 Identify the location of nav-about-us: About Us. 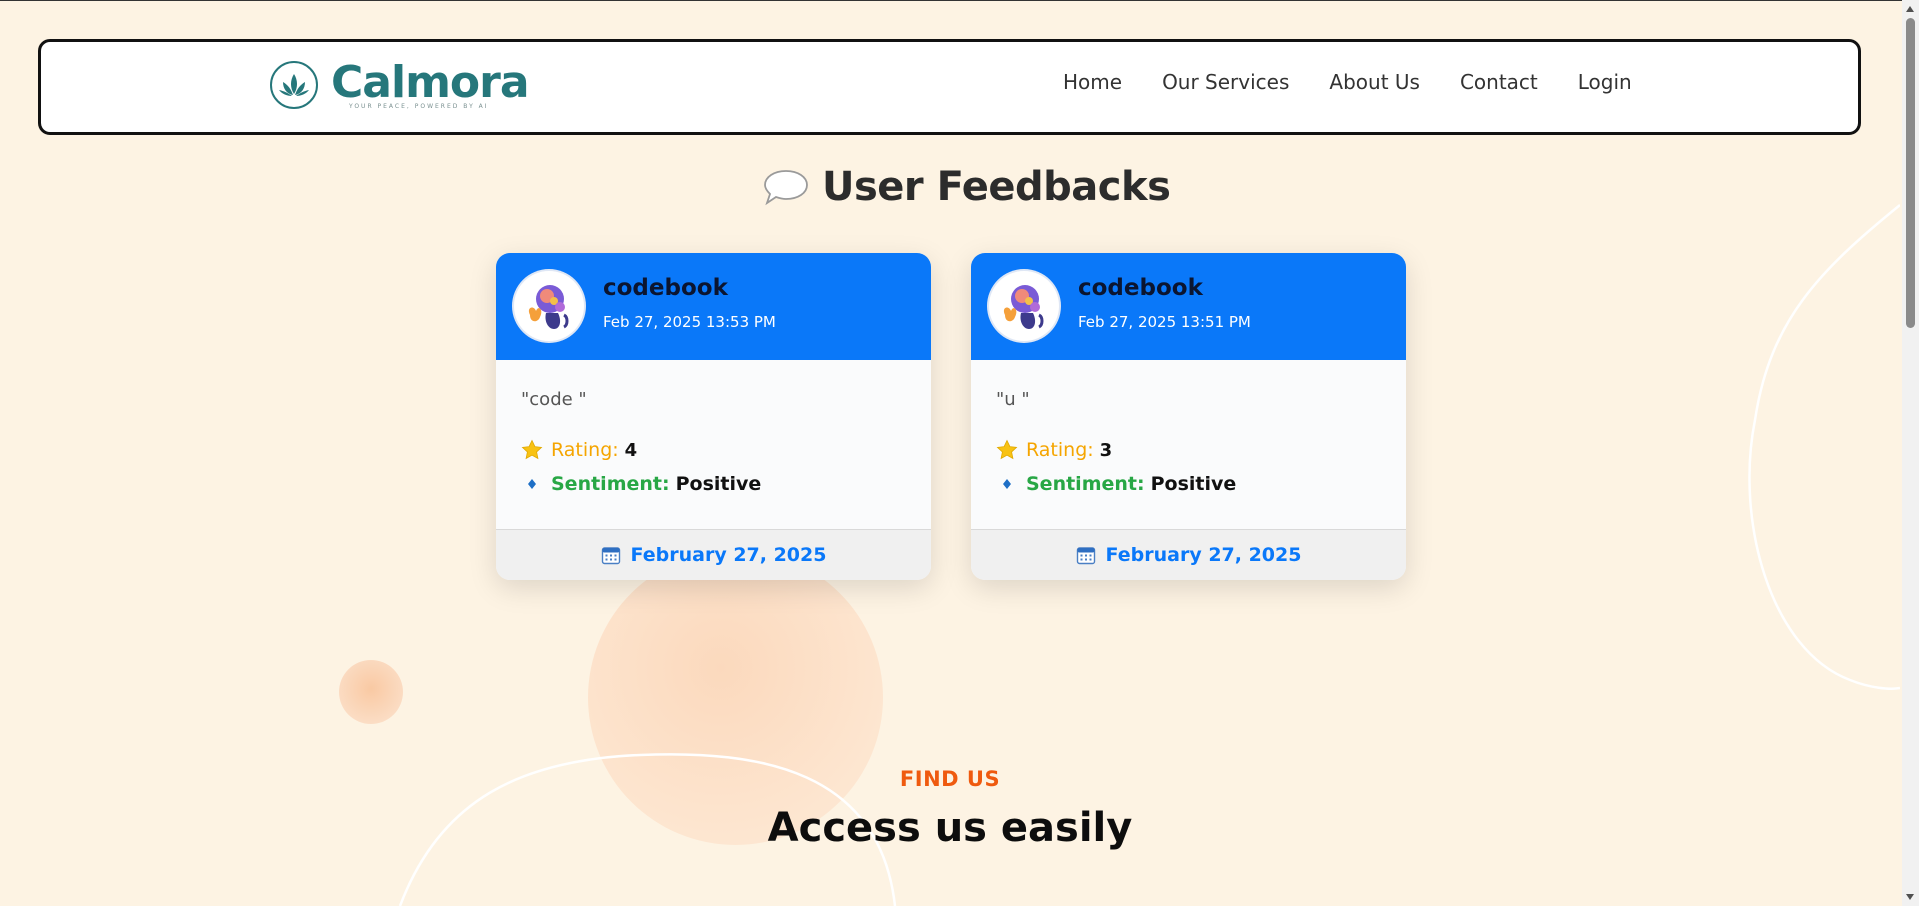
(1374, 82).